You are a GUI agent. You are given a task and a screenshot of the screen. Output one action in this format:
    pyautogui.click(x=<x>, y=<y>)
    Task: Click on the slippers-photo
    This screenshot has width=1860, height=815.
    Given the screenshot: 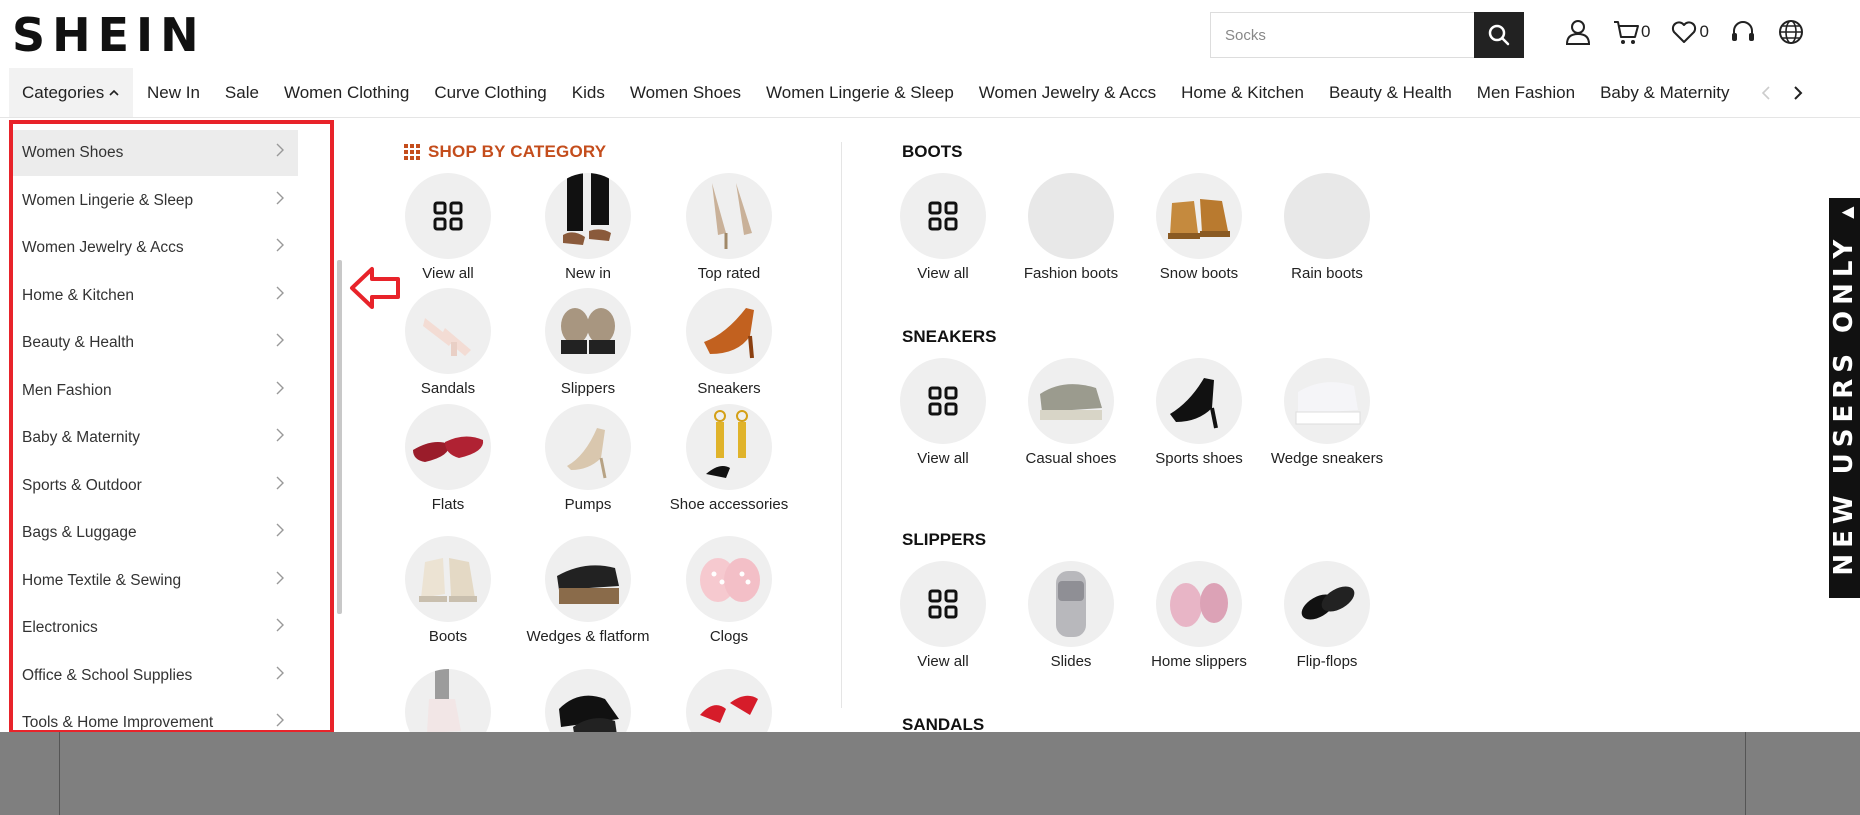 What is the action you would take?
    pyautogui.click(x=588, y=331)
    